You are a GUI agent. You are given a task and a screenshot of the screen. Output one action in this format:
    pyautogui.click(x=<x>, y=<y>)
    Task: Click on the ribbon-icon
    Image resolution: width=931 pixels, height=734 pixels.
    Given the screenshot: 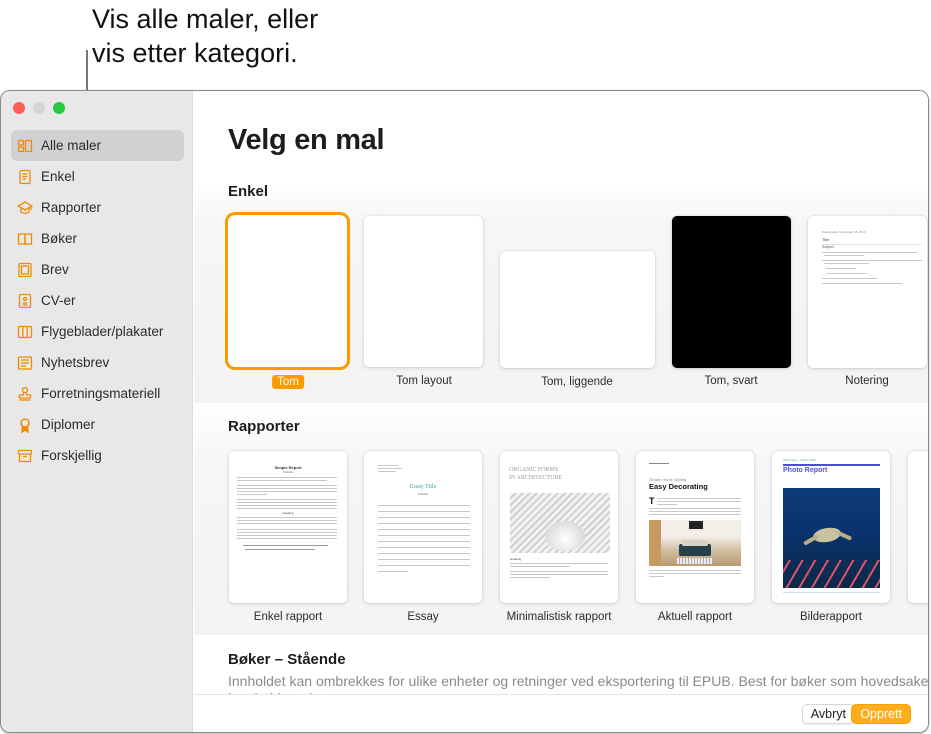 What is the action you would take?
    pyautogui.click(x=25, y=425)
    